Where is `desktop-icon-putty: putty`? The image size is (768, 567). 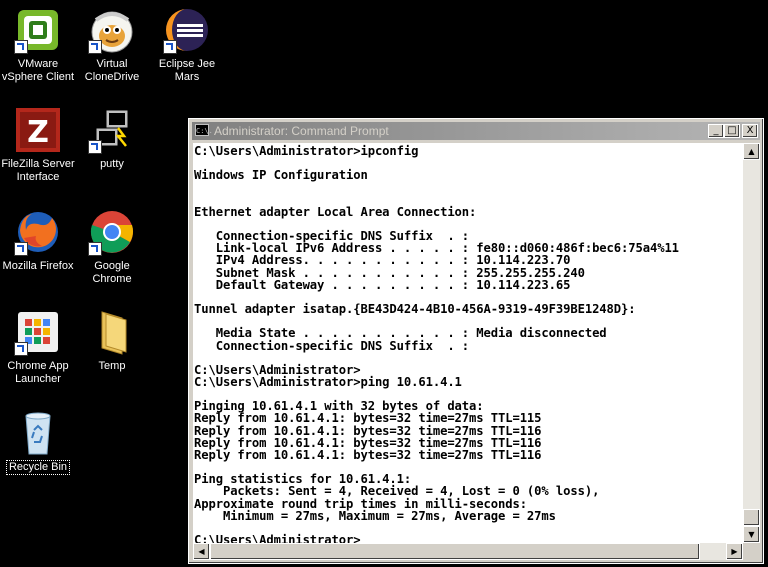
desktop-icon-putty: putty is located at coordinates (112, 138).